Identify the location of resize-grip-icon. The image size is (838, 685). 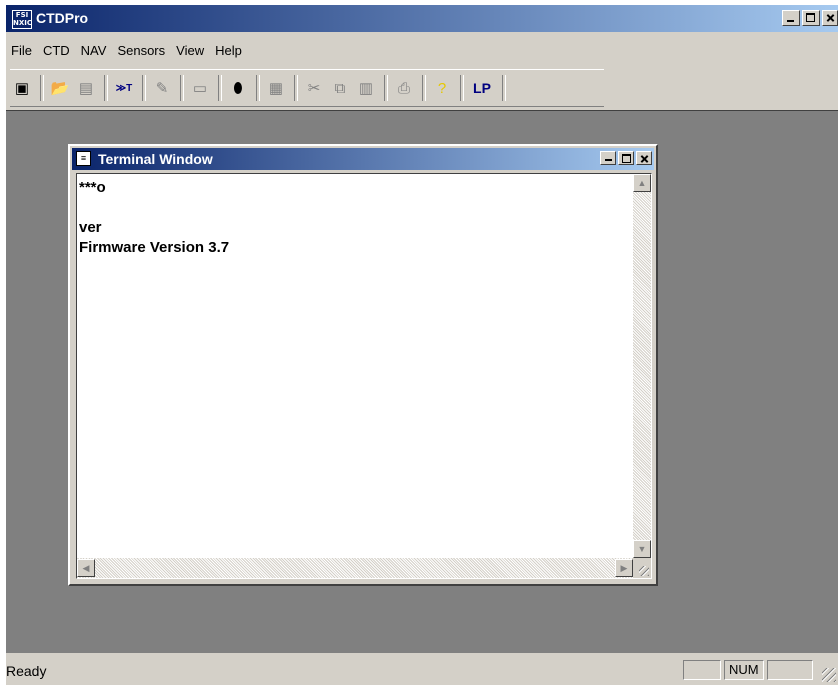
(642, 568).